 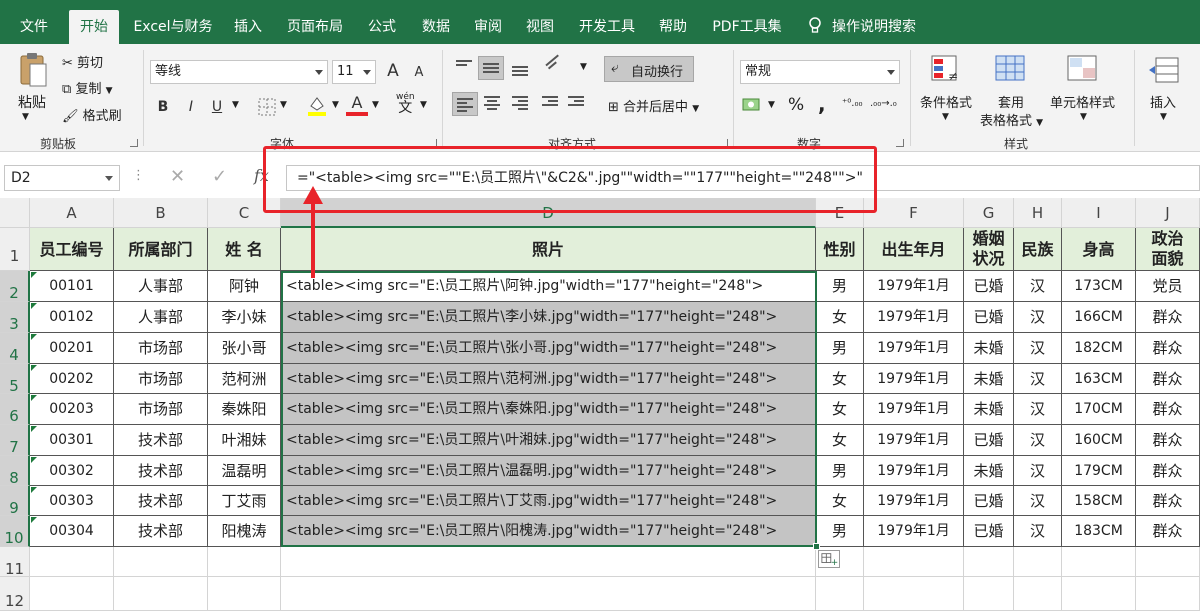 I want to click on cell-styles-dropdown-icon: ▼, so click(x=1083, y=117).